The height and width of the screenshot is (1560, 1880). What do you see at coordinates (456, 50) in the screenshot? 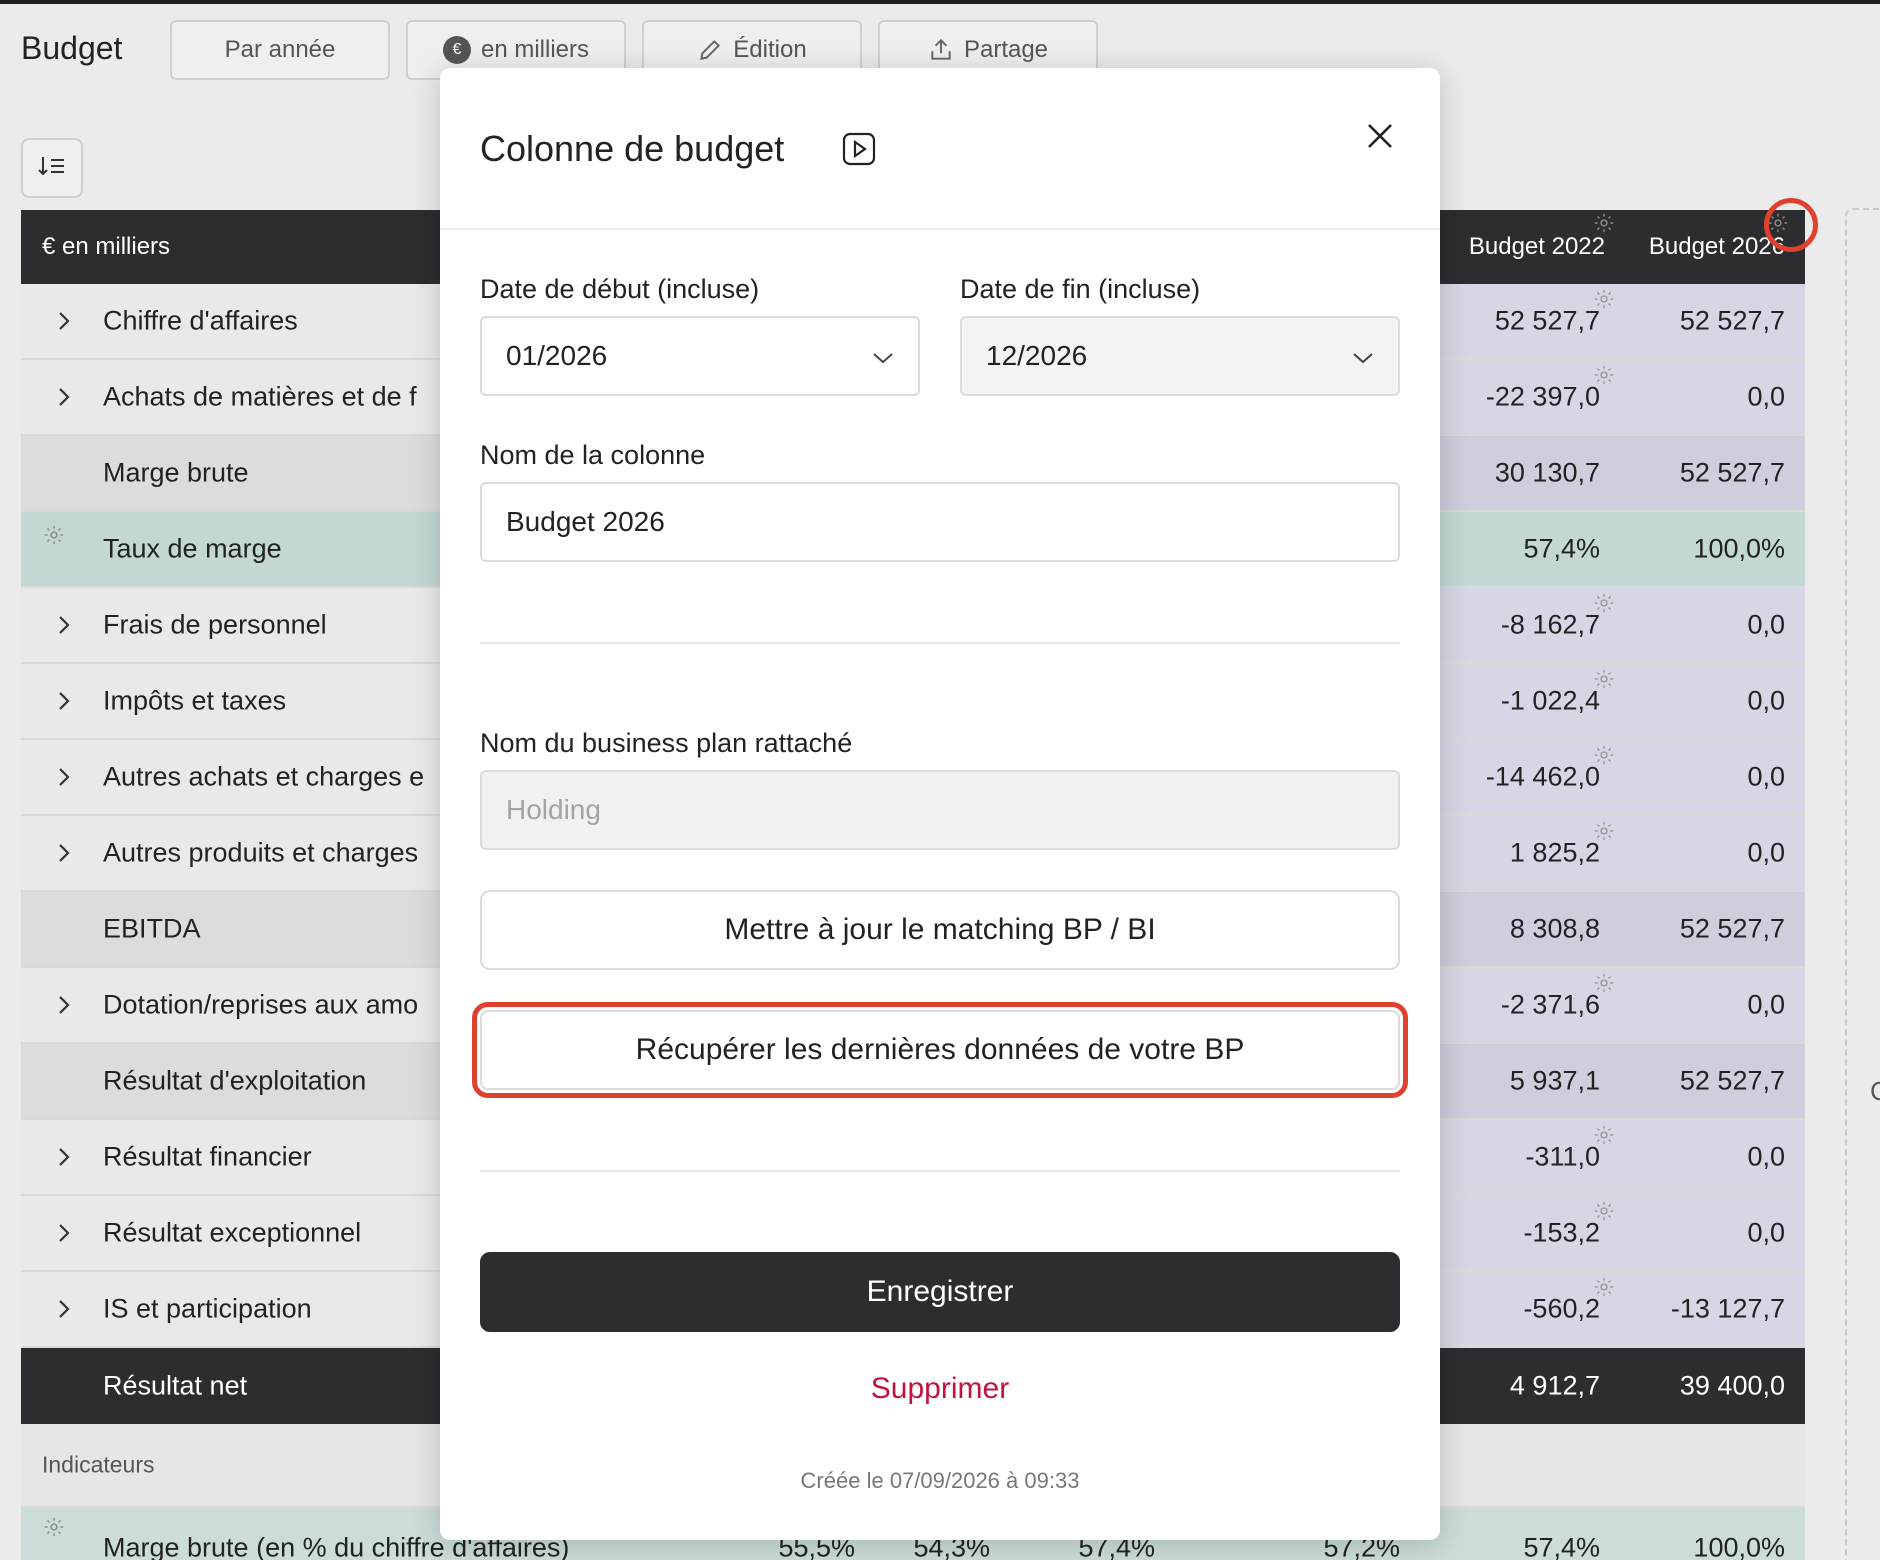
I see `euro-icon: €` at bounding box center [456, 50].